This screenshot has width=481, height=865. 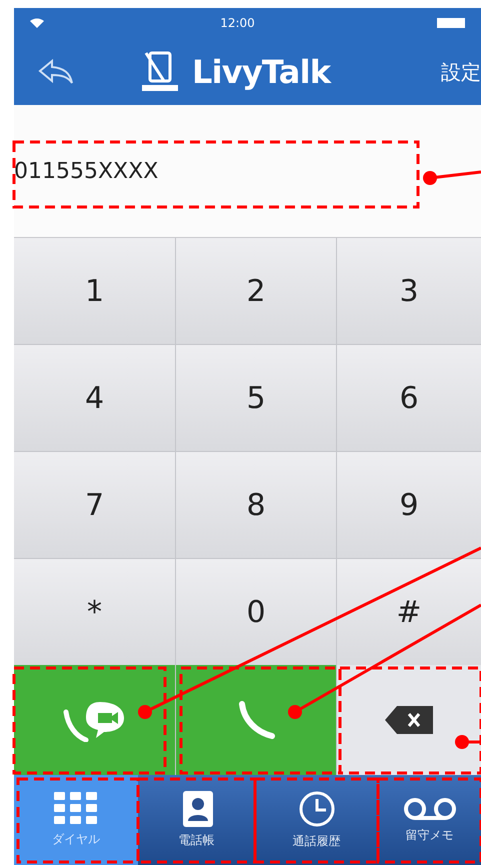 What do you see at coordinates (409, 505) in the screenshot?
I see `keypad-key: 9` at bounding box center [409, 505].